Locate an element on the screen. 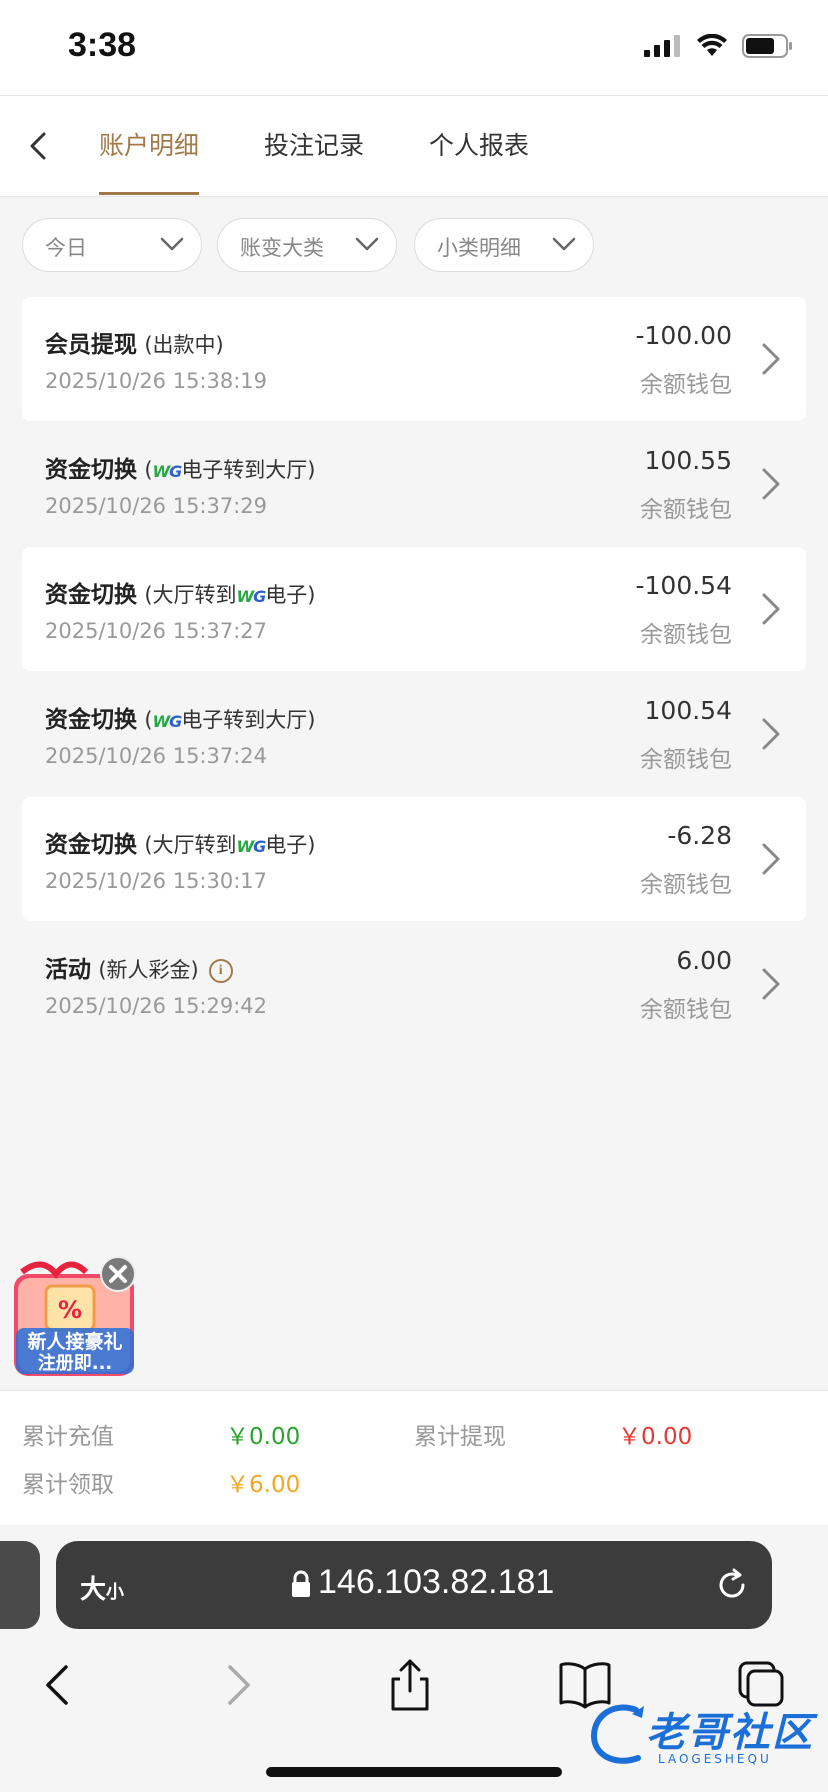 Image resolution: width=828 pixels, height=1792 pixels. filter-label: 今日 is located at coordinates (66, 248).